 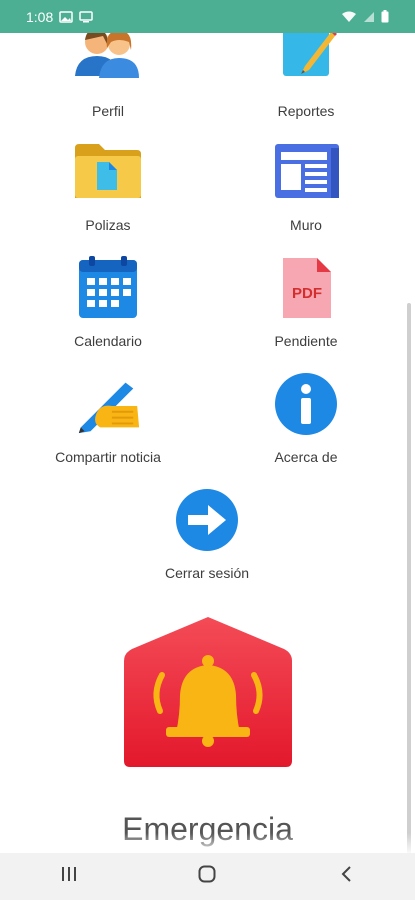 I want to click on menu-tile-label: Reportes, so click(x=306, y=111).